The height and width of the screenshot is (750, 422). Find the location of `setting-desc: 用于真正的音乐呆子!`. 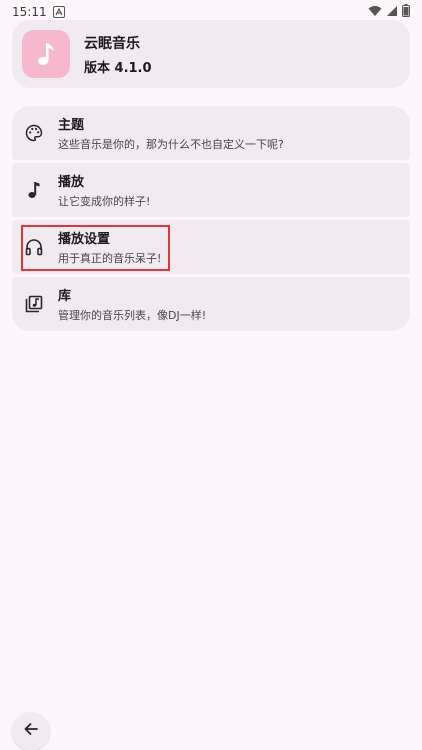

setting-desc: 用于真正的音乐呆子! is located at coordinates (110, 258).